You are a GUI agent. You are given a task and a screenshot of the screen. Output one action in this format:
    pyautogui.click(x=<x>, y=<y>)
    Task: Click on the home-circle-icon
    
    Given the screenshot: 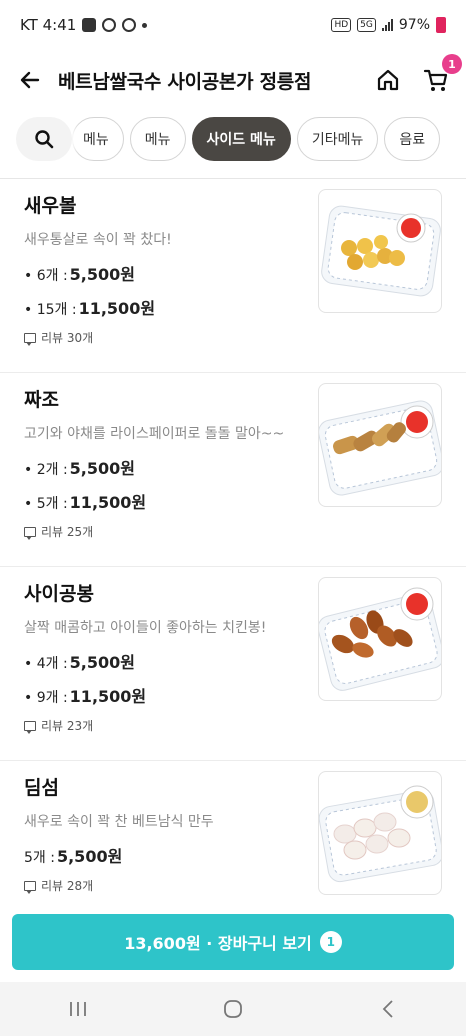 What is the action you would take?
    pyautogui.click(x=233, y=1009)
    